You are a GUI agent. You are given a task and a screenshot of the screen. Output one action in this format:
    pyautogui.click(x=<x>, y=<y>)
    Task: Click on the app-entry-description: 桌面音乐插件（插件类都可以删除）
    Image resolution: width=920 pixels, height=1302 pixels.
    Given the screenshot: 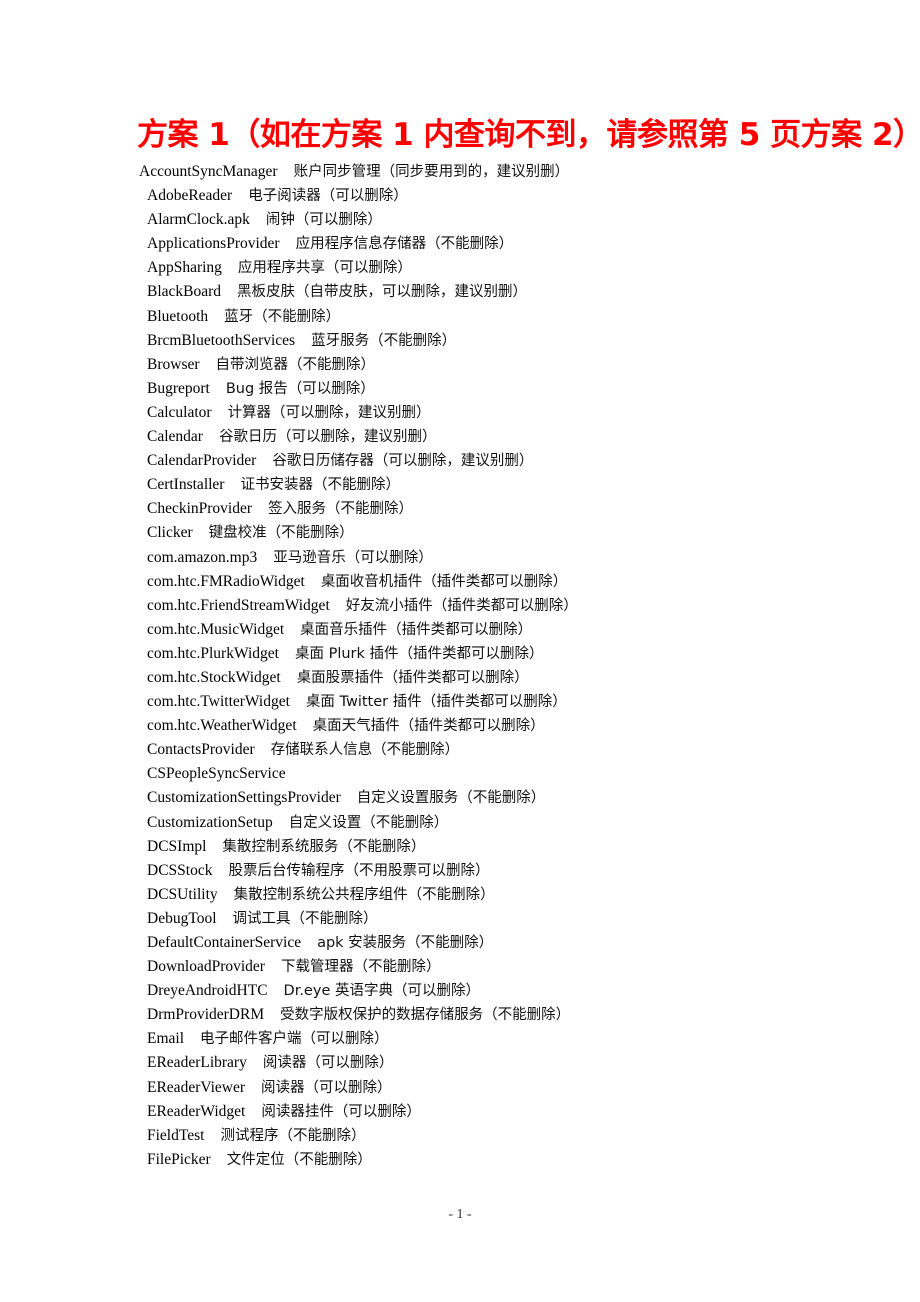 What is the action you would take?
    pyautogui.click(x=416, y=629)
    